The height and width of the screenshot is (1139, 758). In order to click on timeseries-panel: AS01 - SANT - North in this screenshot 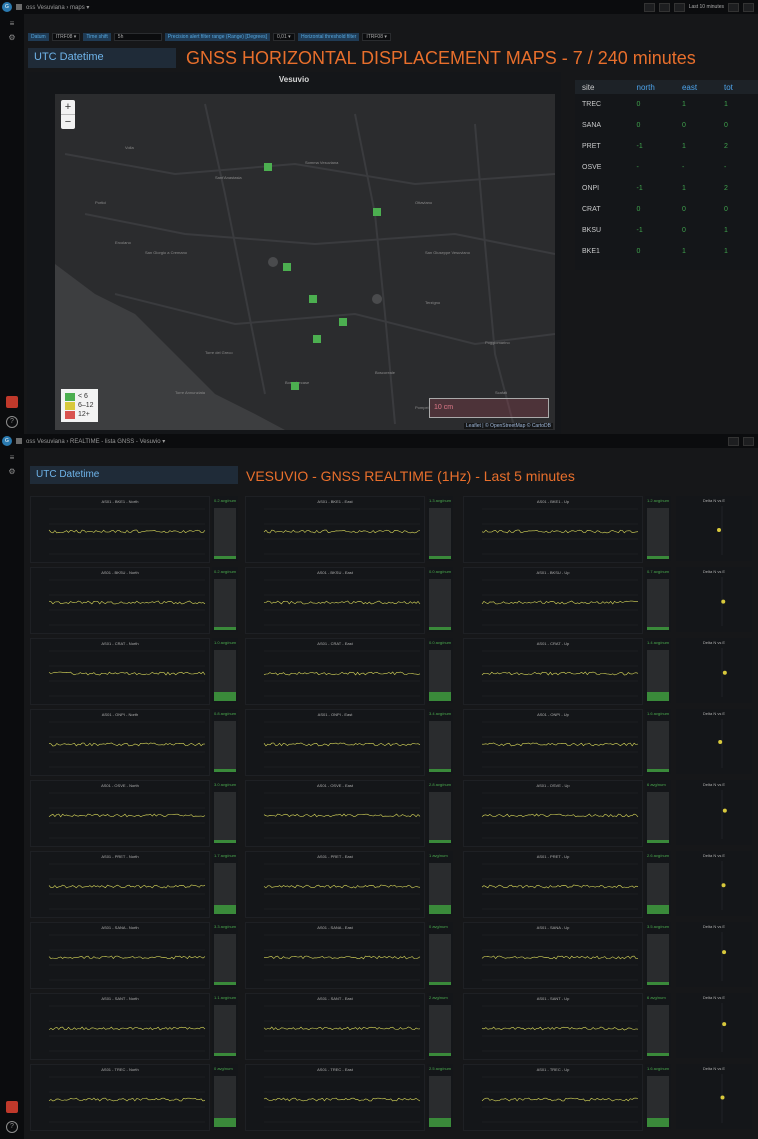, I will do `click(120, 1026)`.